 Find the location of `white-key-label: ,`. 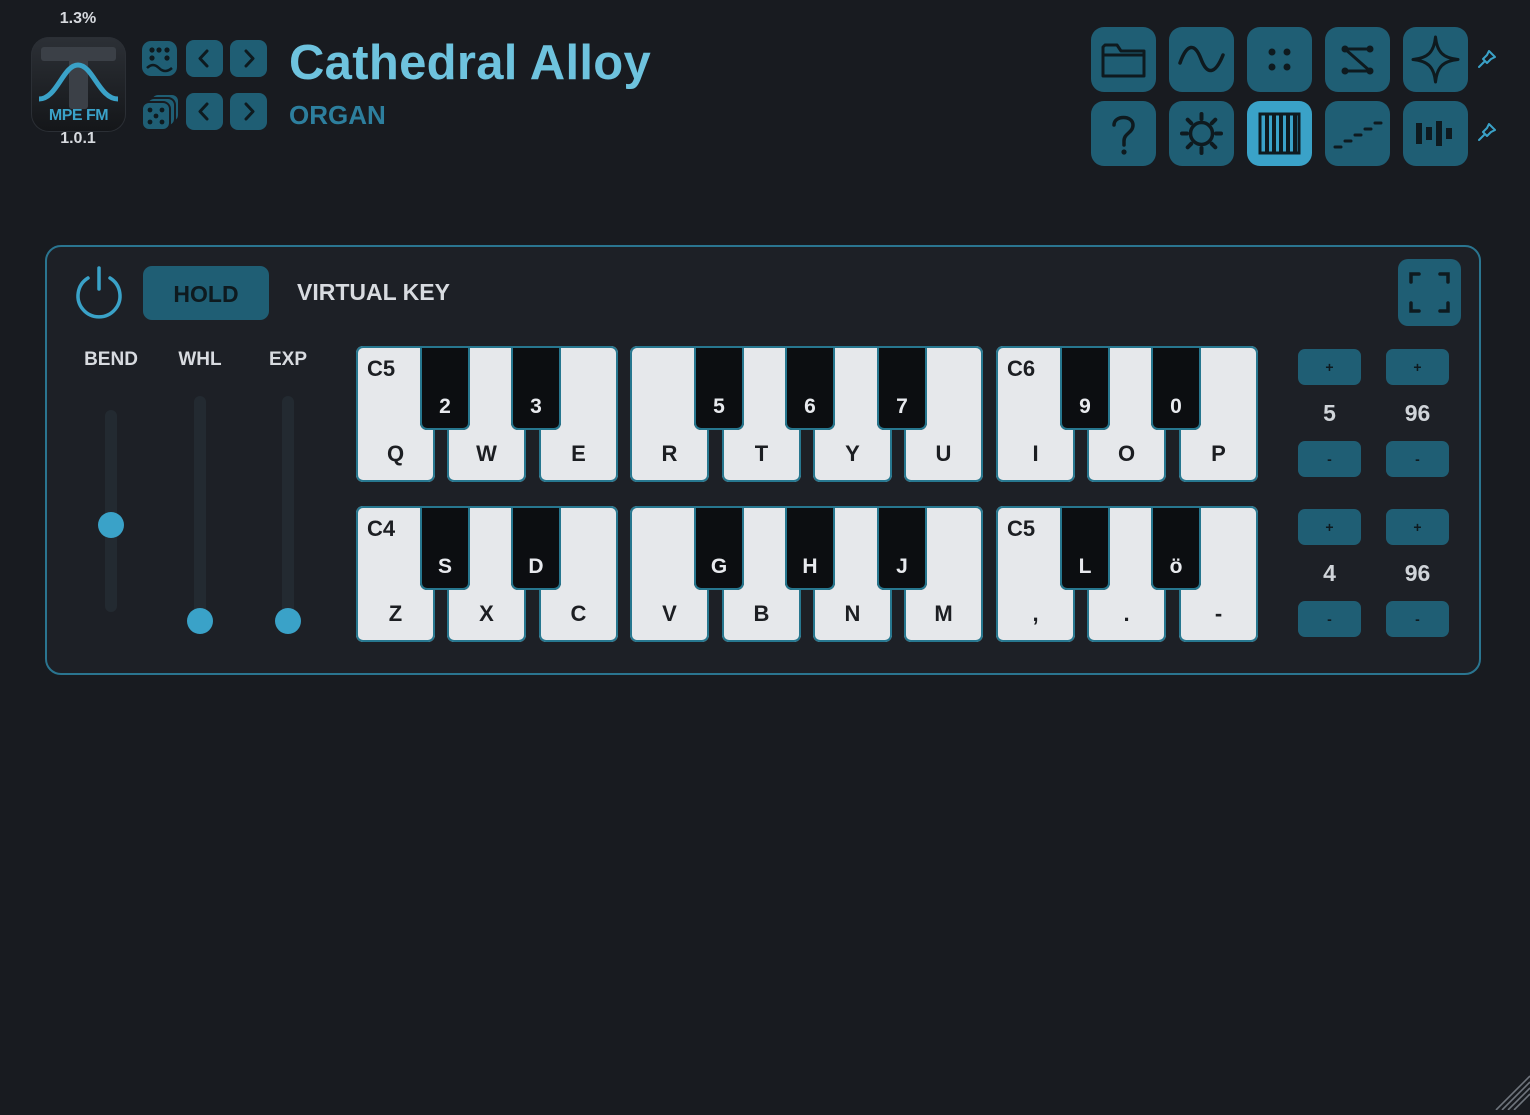

white-key-label: , is located at coordinates (1035, 613).